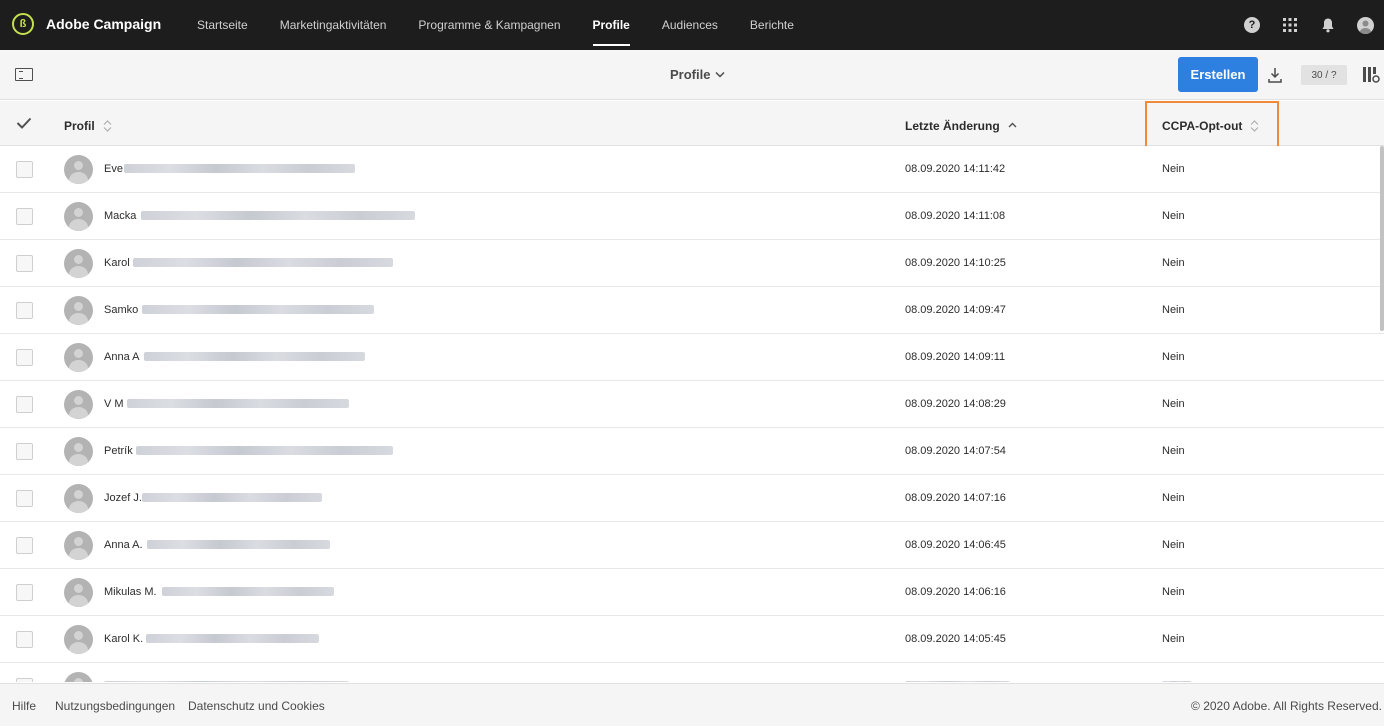 The width and height of the screenshot is (1384, 726). What do you see at coordinates (1328, 25) in the screenshot?
I see `bell-icon` at bounding box center [1328, 25].